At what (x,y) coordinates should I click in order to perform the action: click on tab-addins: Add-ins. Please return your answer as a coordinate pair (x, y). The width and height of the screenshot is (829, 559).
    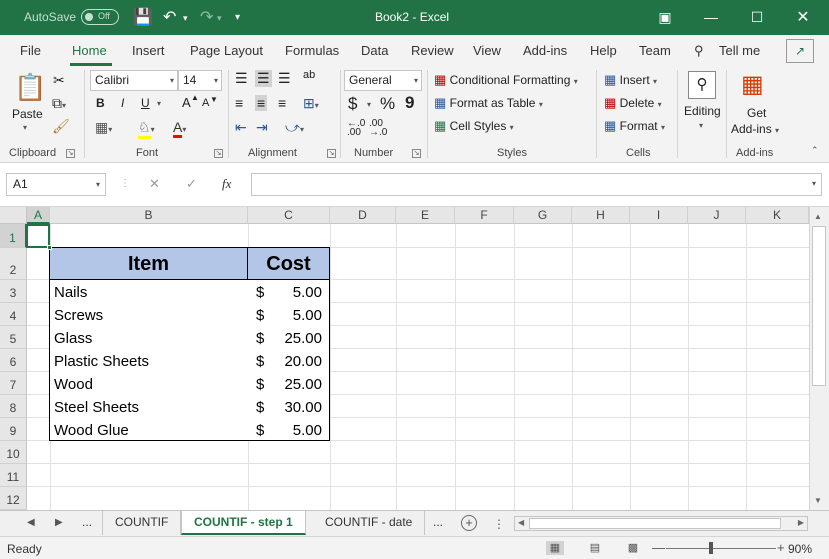
    Looking at the image, I should click on (545, 50).